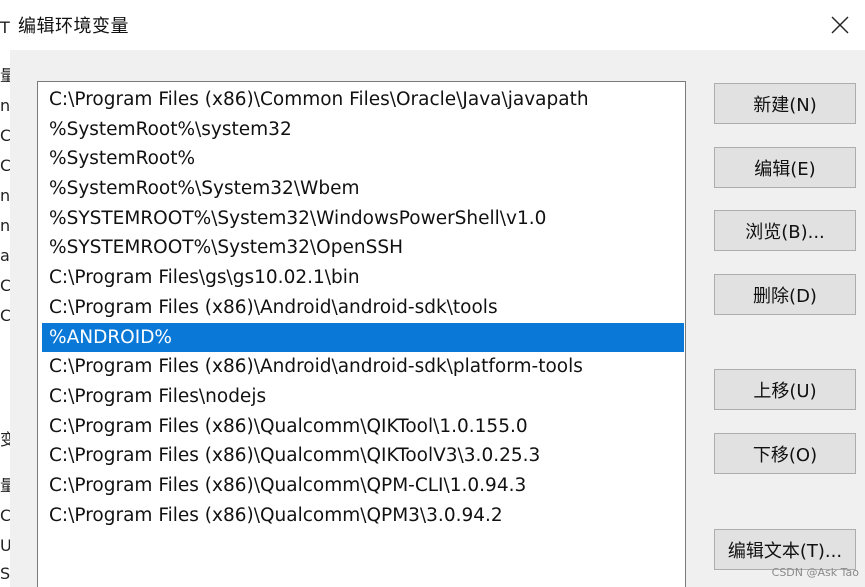  Describe the element at coordinates (5, 27) in the screenshot. I see `background-text: T` at that location.